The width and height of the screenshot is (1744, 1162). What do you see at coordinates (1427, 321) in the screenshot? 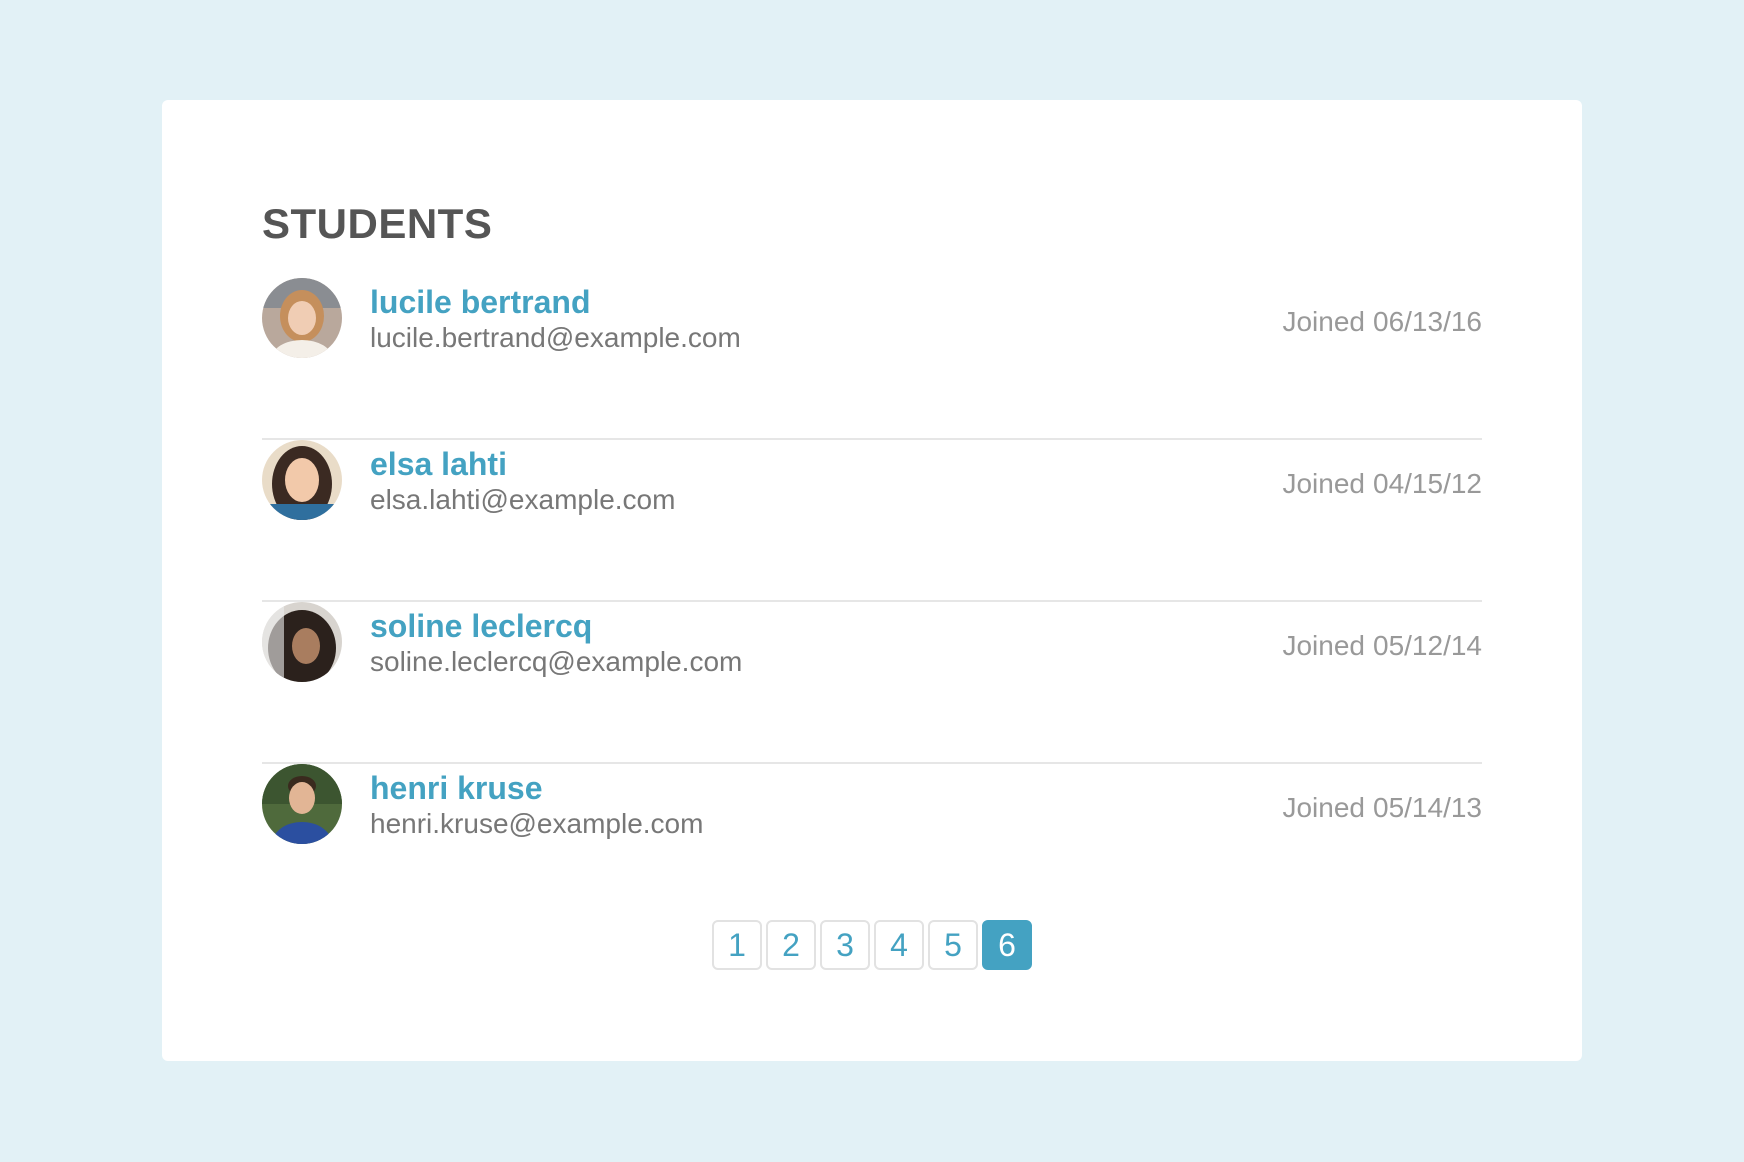
I see `joined-value: 06/13/16` at bounding box center [1427, 321].